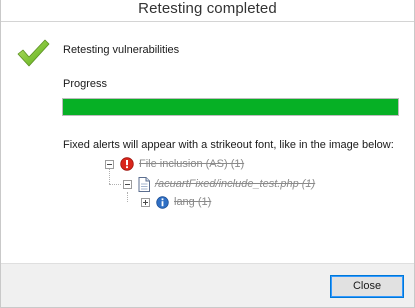 The width and height of the screenshot is (415, 308). I want to click on dialog-footer: Close, so click(207, 285).